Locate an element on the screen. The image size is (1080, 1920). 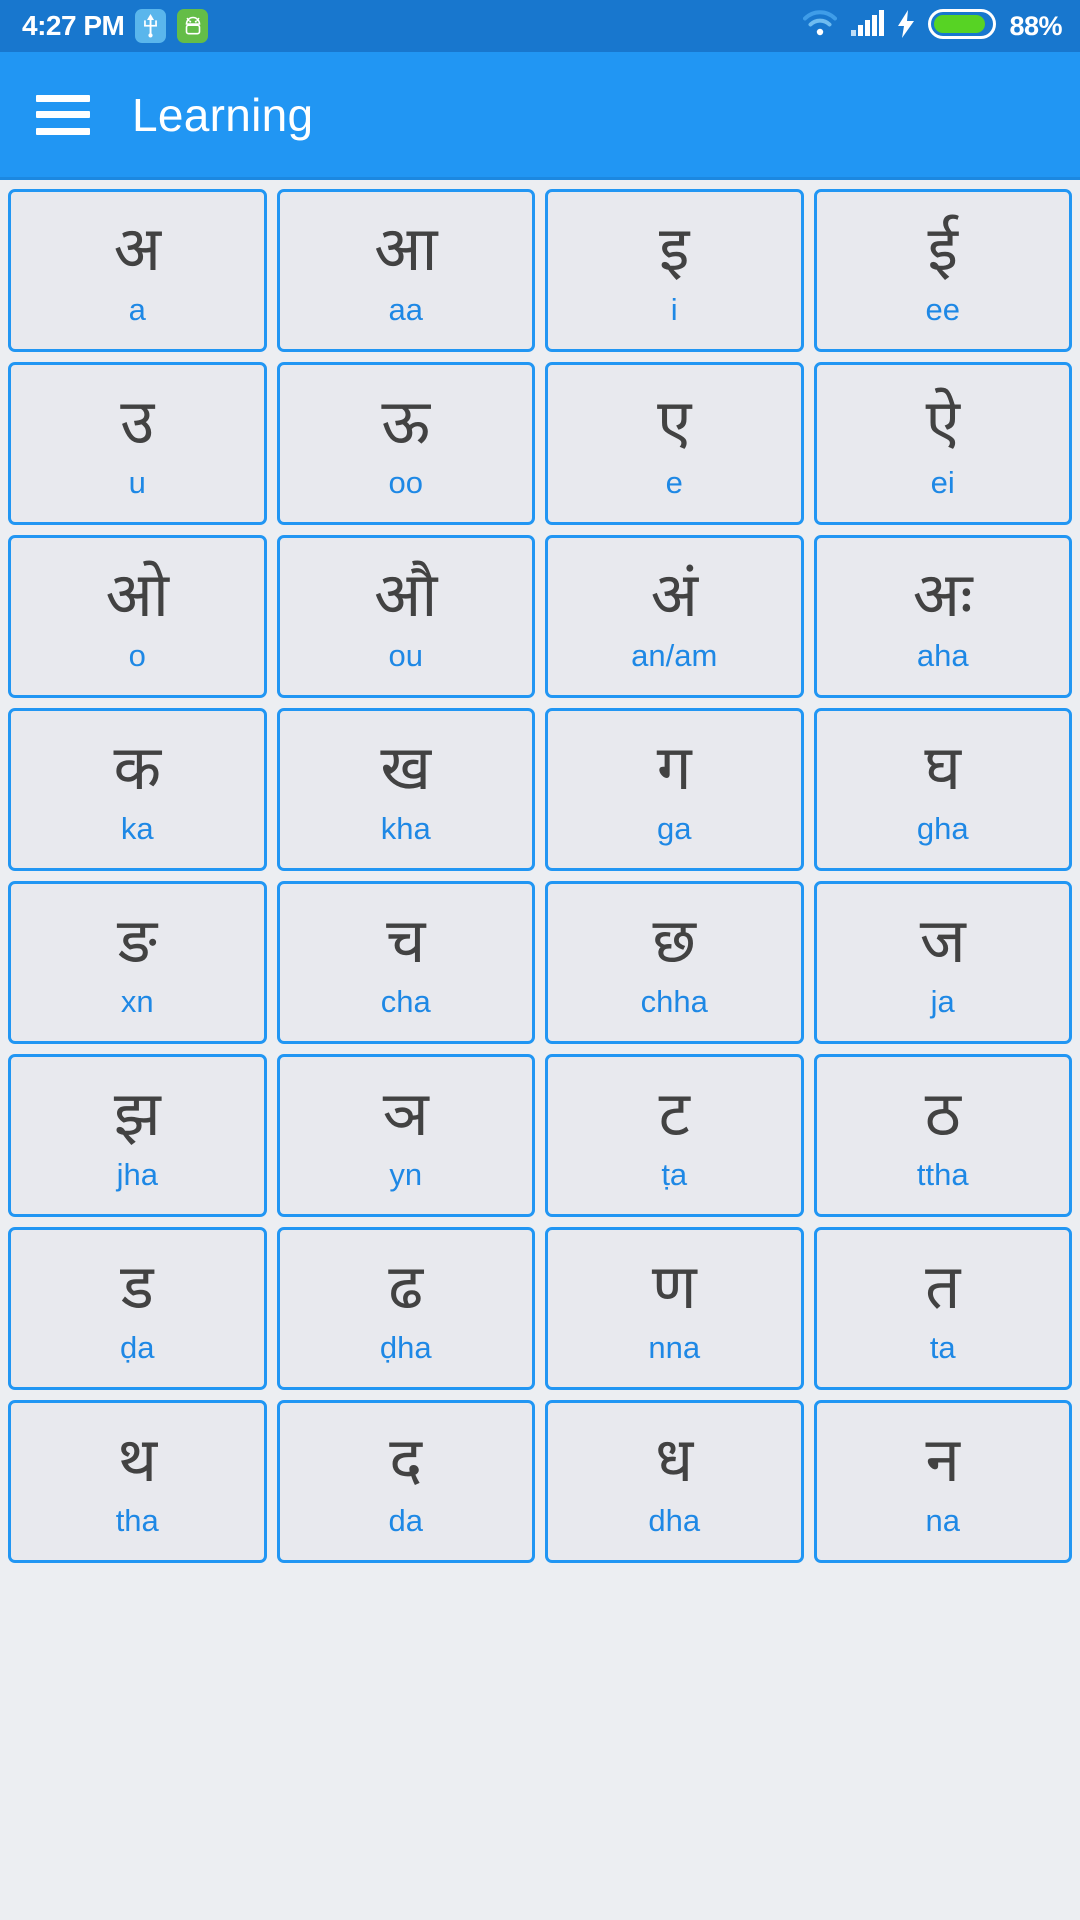
letter-card: ई ee is located at coordinates (942, 270).